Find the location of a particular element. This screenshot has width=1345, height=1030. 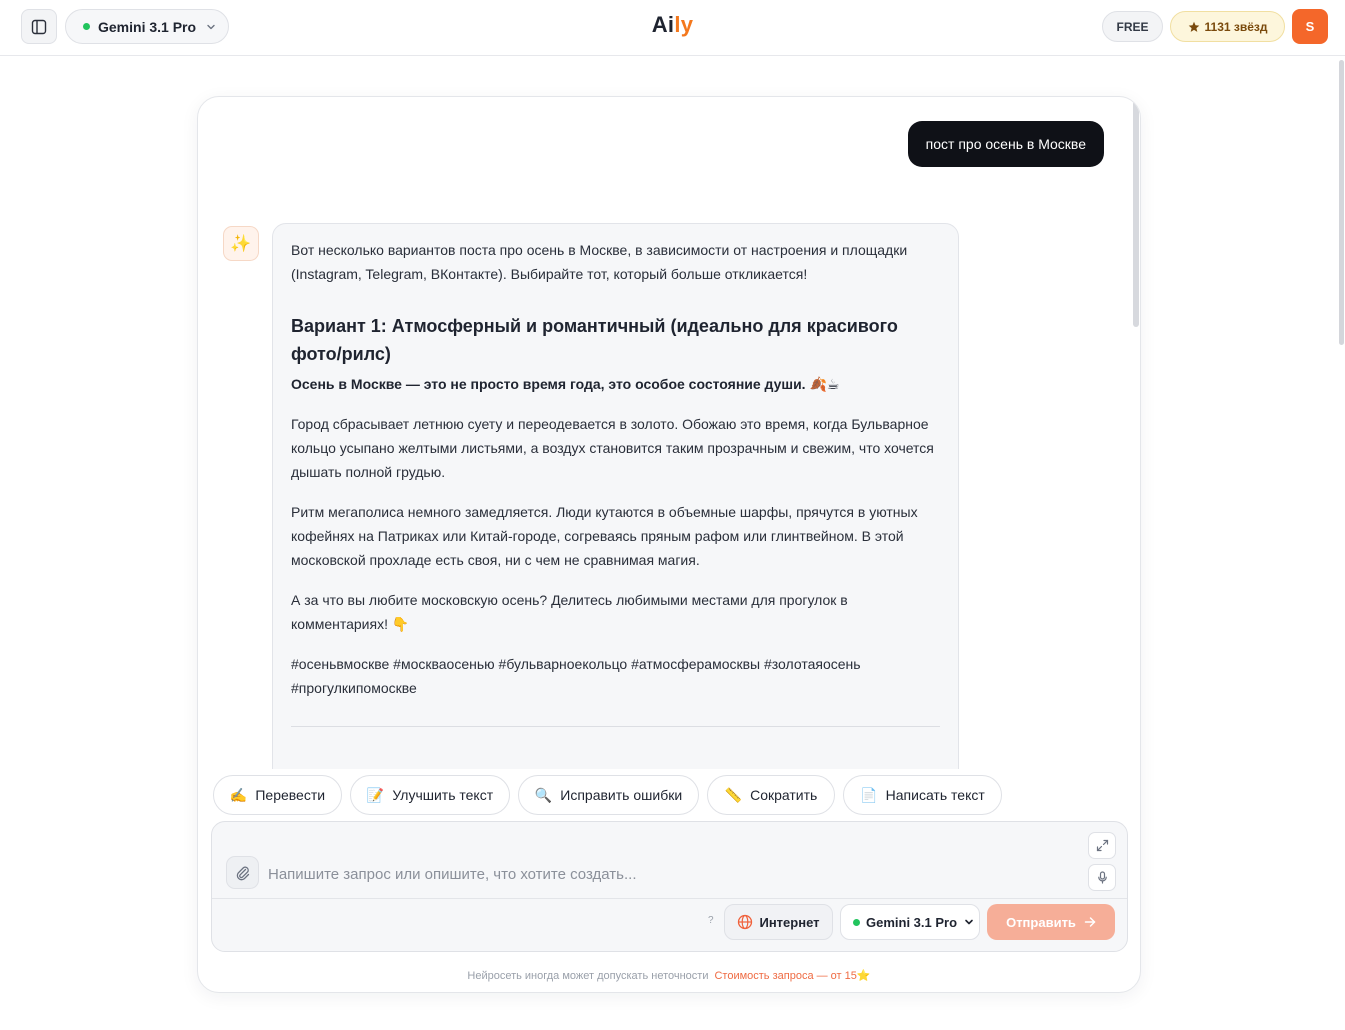

stars-balance-badge: 1131 звёзд is located at coordinates (1227, 26).